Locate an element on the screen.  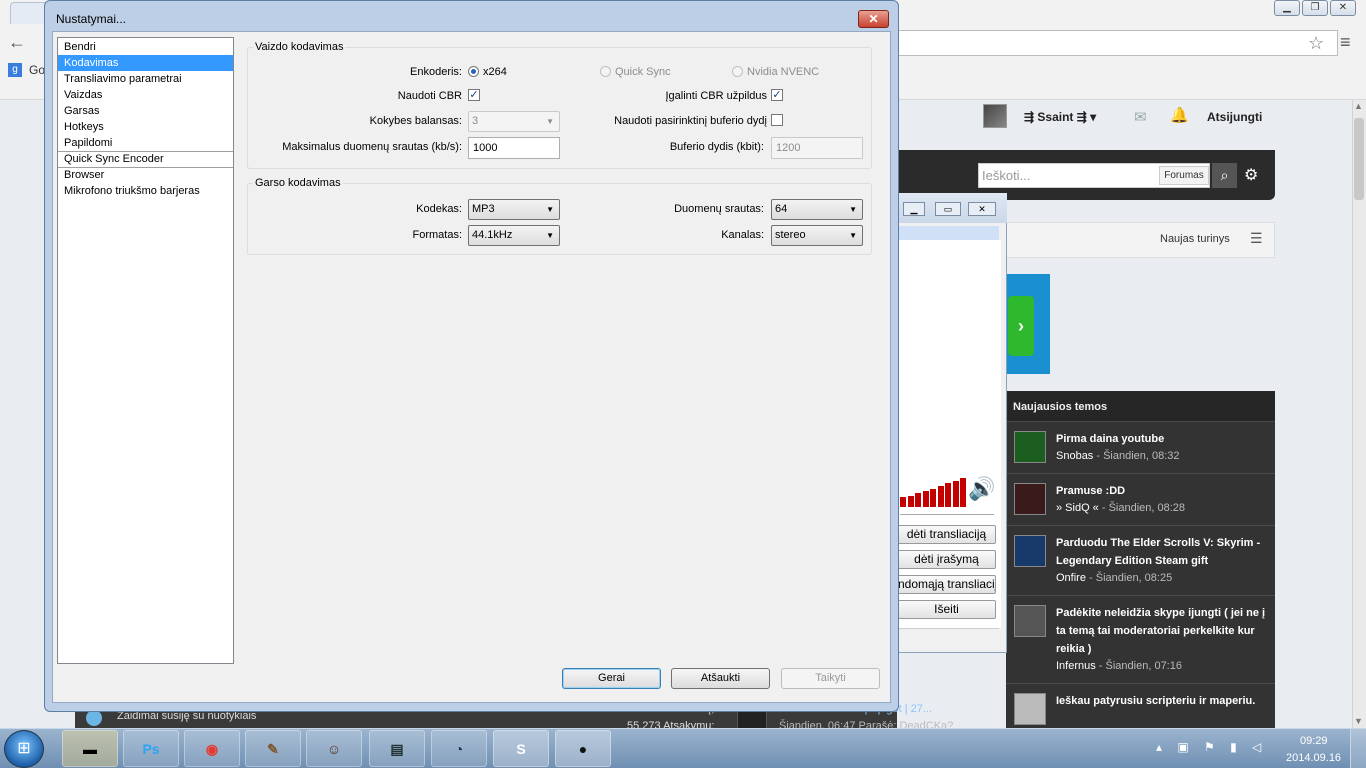
bell-icon: 🔔 is located at coordinates (1179, 115).